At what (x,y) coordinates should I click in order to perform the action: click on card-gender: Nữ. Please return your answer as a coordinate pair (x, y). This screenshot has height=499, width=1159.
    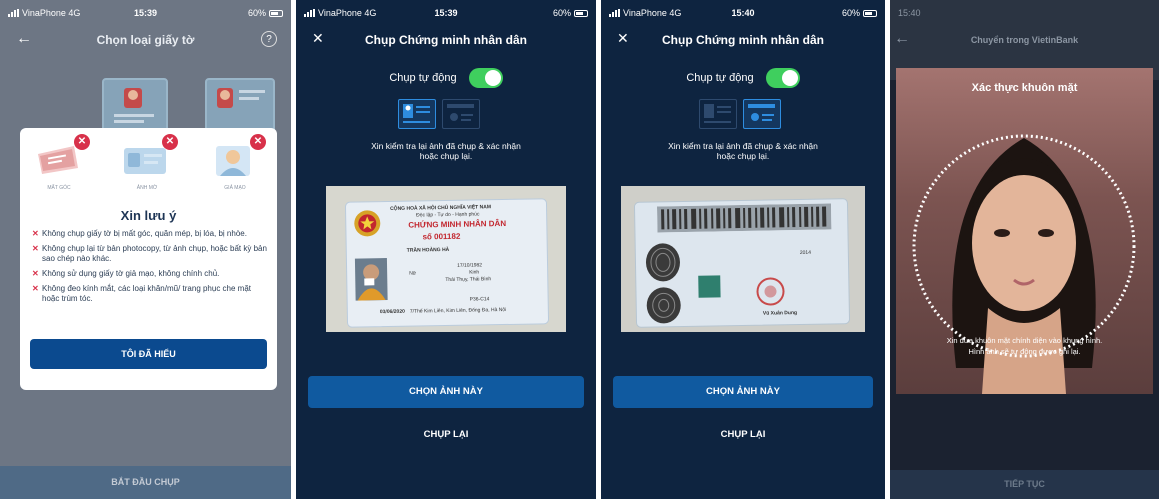
    Looking at the image, I should click on (413, 273).